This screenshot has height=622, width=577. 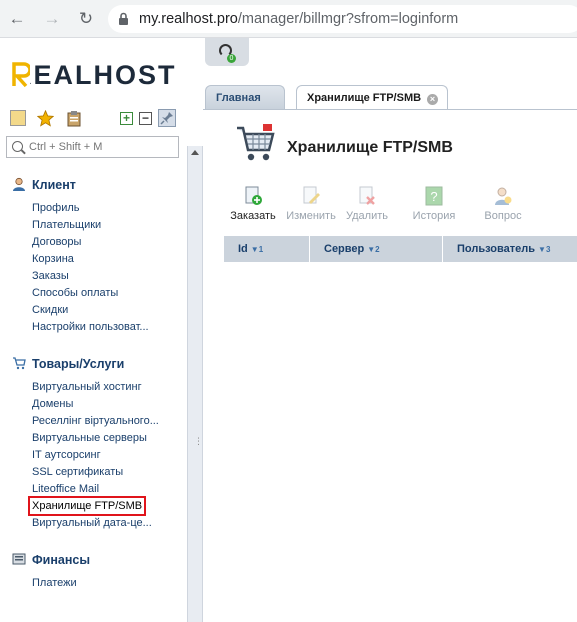 What do you see at coordinates (87, 387) in the screenshot?
I see `menu-item-virtual-hosting: Виртуальный хостинг` at bounding box center [87, 387].